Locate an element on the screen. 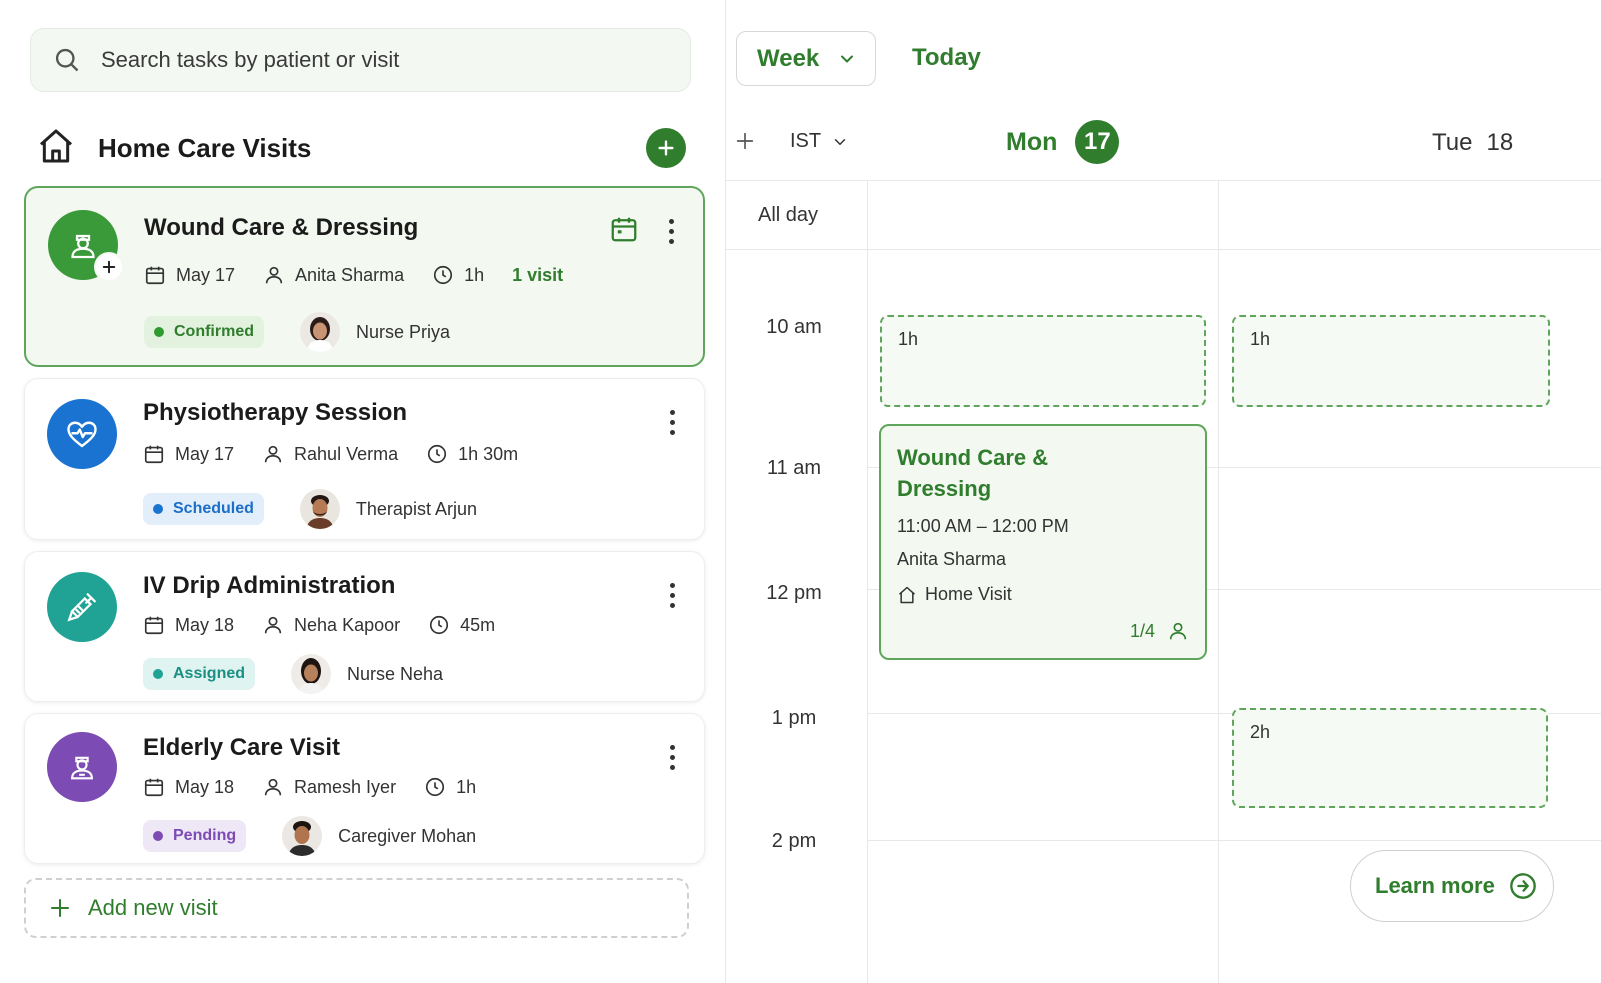 The width and height of the screenshot is (1601, 983). status-badge: Assigned is located at coordinates (199, 674).